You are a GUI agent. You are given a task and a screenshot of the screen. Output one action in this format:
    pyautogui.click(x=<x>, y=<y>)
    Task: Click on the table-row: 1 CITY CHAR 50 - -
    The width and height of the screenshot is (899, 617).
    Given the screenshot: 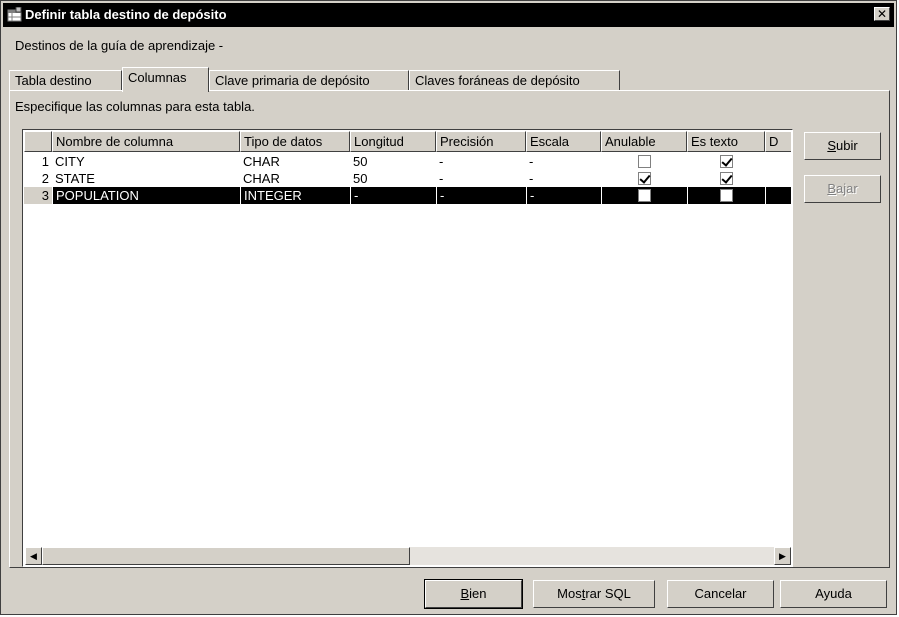 What is the action you would take?
    pyautogui.click(x=407, y=161)
    